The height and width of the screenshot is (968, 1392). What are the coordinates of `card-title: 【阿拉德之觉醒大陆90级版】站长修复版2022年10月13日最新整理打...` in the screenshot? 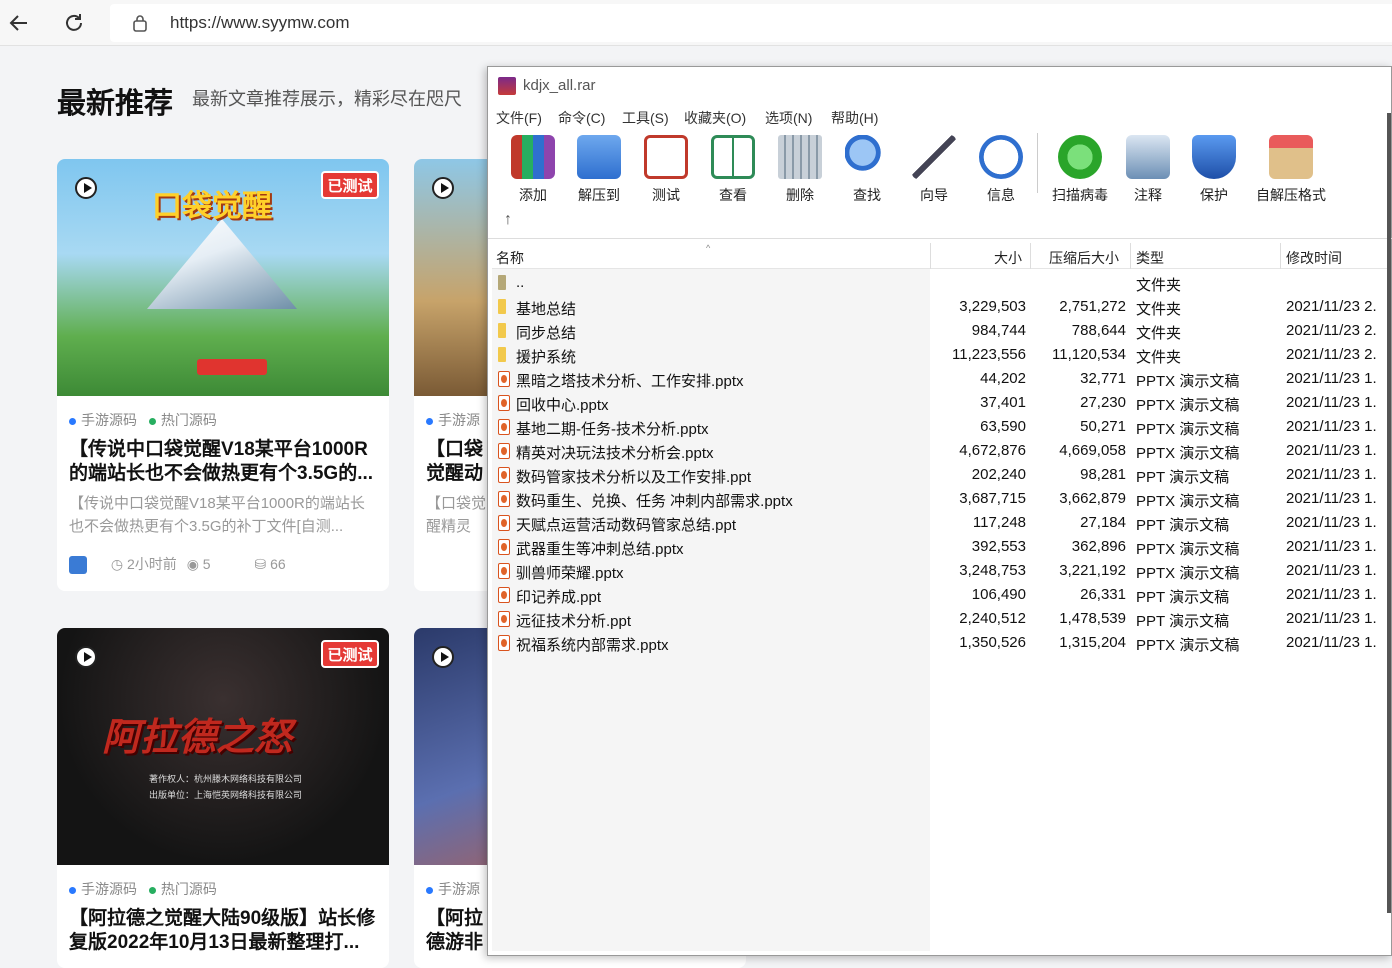 It's located at (224, 931).